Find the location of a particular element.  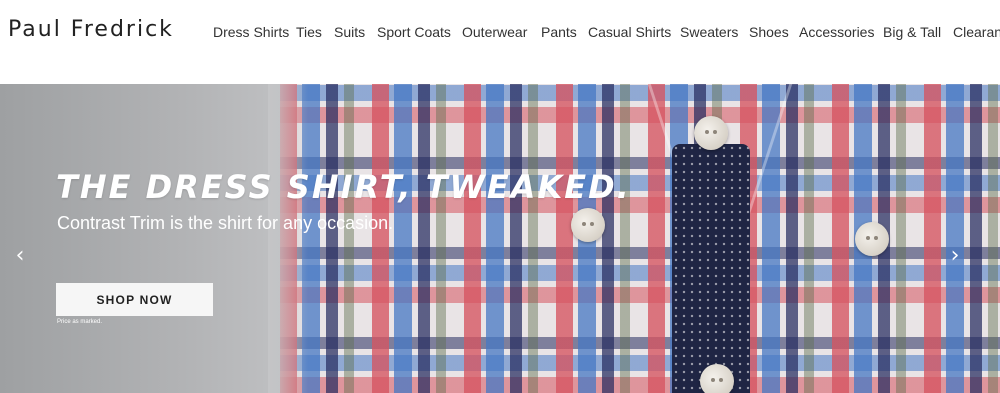

nav-item-big-and-tall: Big & Tall is located at coordinates (912, 32).